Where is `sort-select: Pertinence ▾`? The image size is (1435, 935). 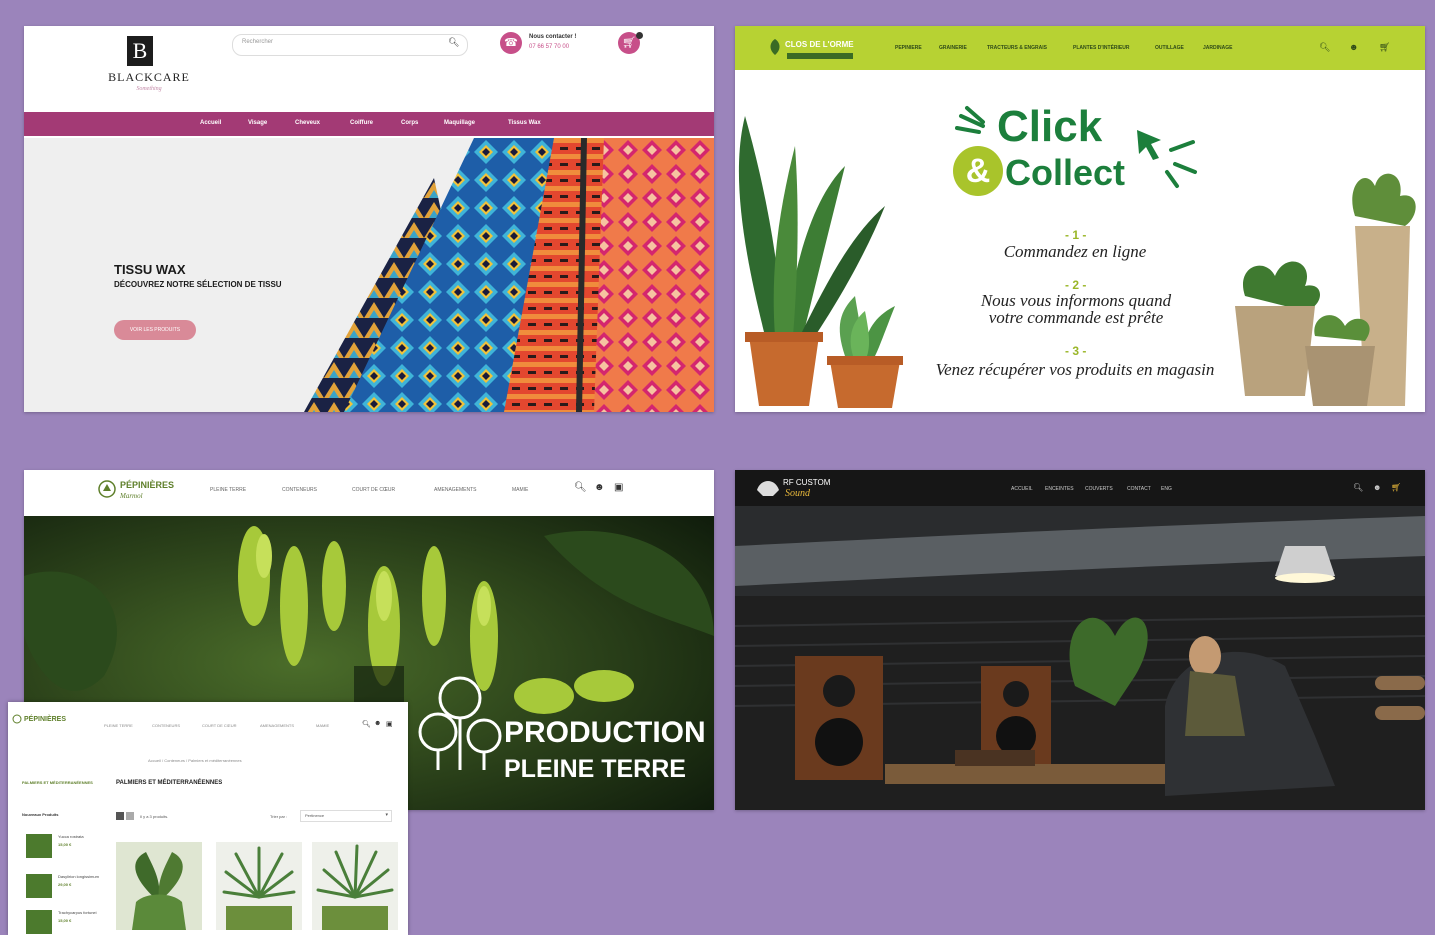
sort-select: Pertinence ▾ is located at coordinates (346, 816).